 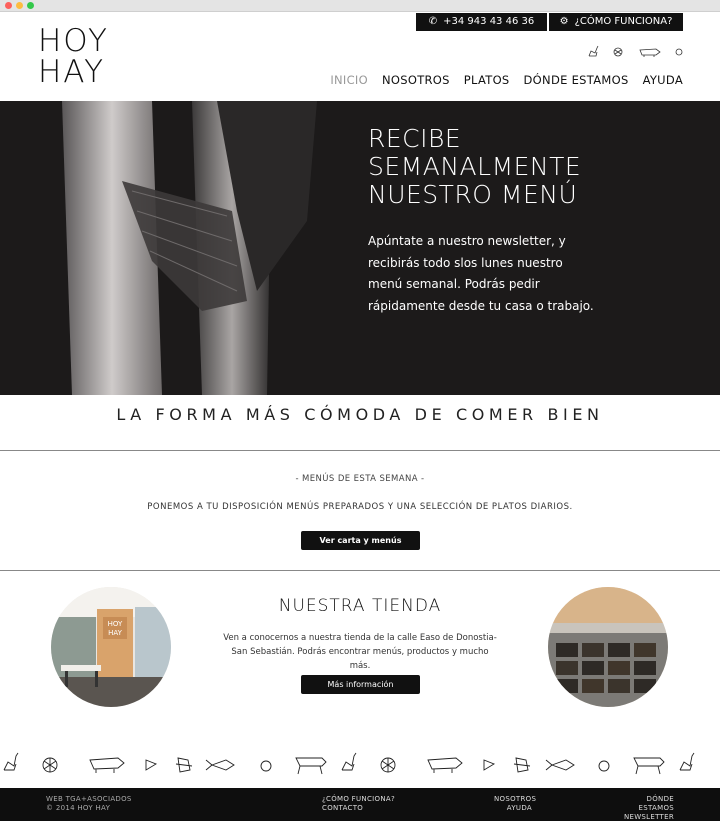 What do you see at coordinates (30, 5) in the screenshot?
I see `zoom-window-button` at bounding box center [30, 5].